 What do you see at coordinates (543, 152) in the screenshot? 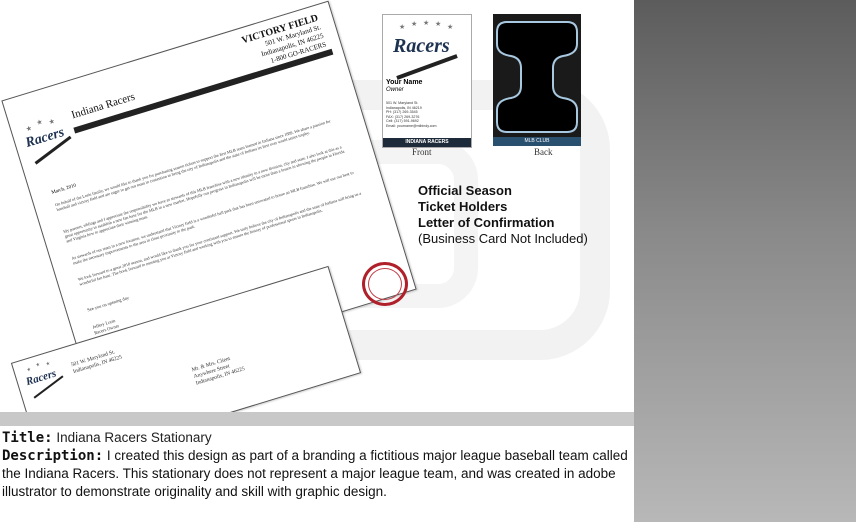
I see `card-back-caption: Back` at bounding box center [543, 152].